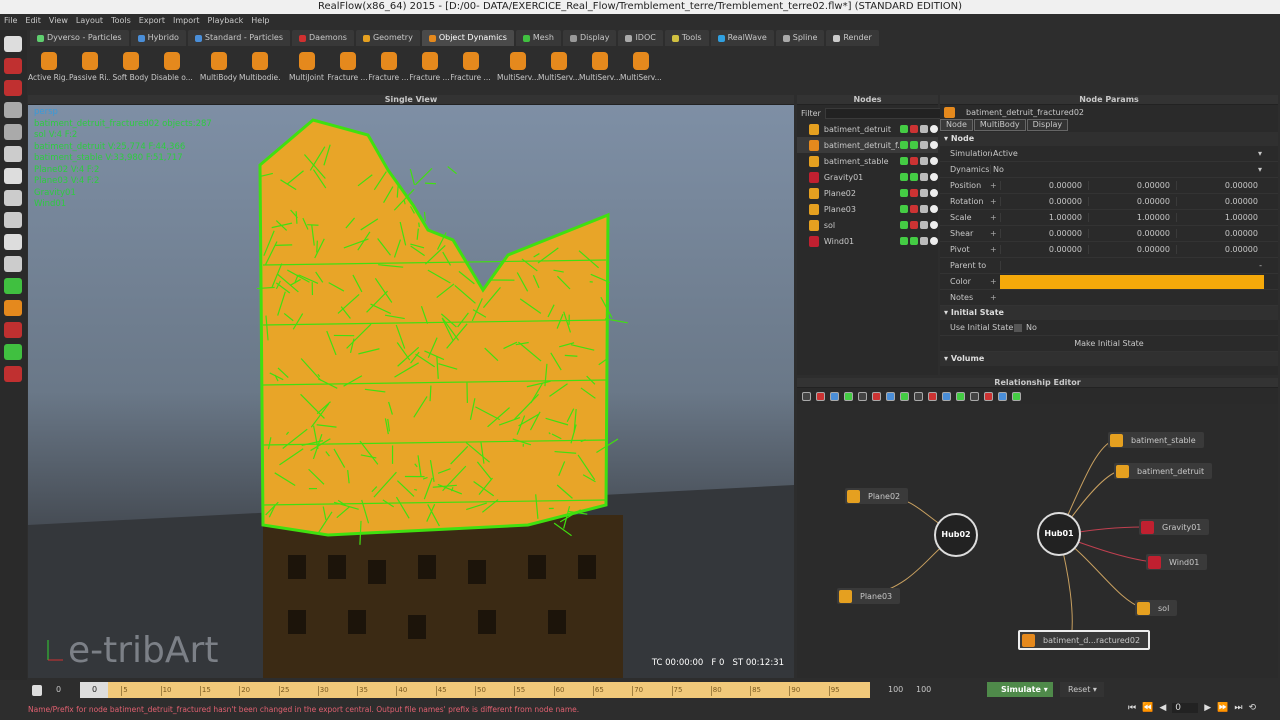 The width and height of the screenshot is (1280, 720). What do you see at coordinates (852, 38) in the screenshot?
I see `tab-render: Render` at bounding box center [852, 38].